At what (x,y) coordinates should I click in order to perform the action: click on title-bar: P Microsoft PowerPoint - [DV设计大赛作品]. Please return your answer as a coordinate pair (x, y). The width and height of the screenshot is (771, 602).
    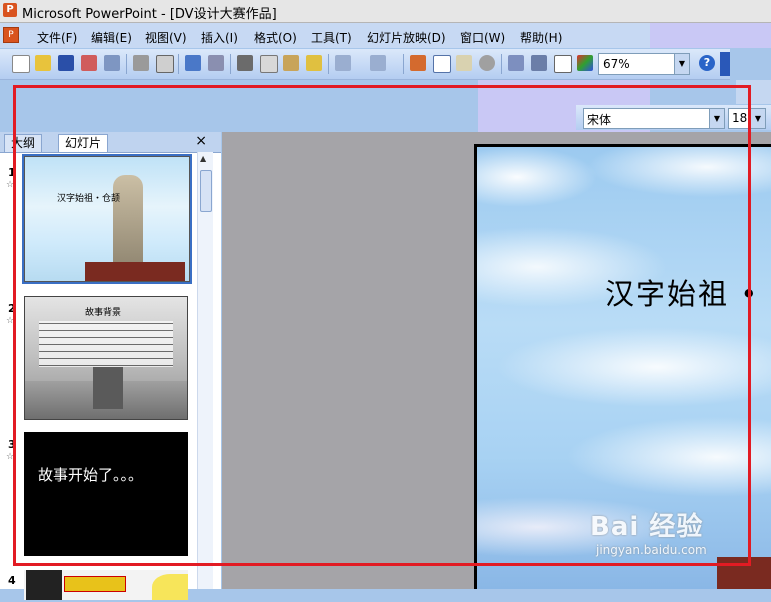
    Looking at the image, I should click on (385, 11).